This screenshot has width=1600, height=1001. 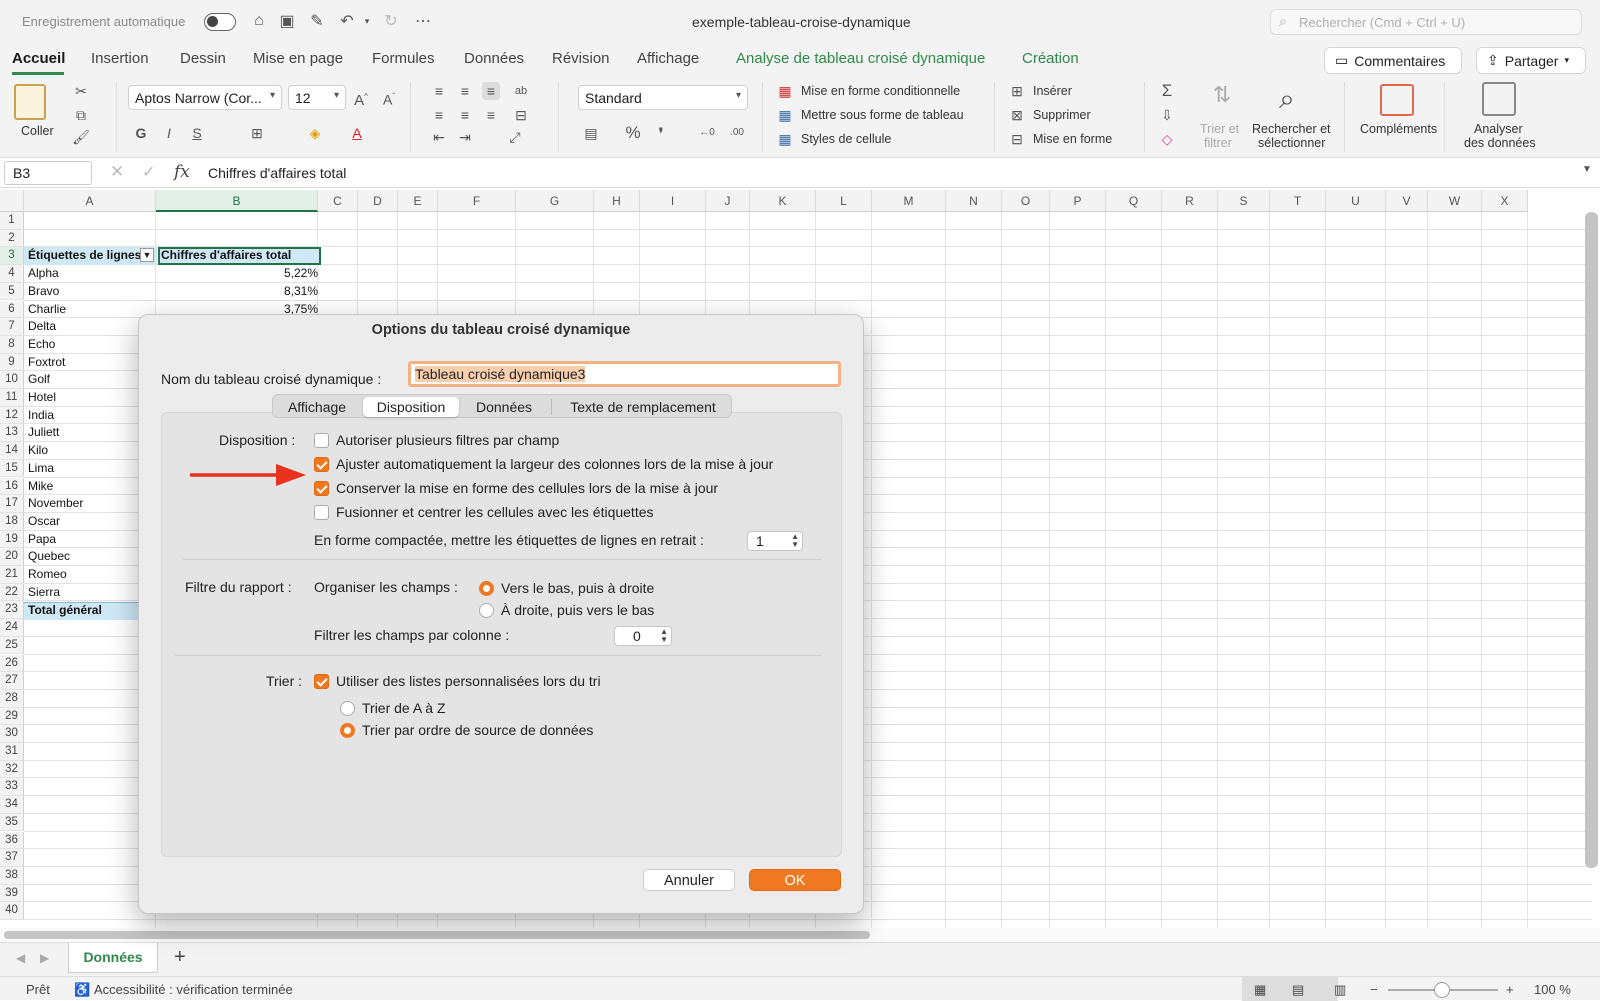 I want to click on scroll-thumb, so click(x=437, y=935).